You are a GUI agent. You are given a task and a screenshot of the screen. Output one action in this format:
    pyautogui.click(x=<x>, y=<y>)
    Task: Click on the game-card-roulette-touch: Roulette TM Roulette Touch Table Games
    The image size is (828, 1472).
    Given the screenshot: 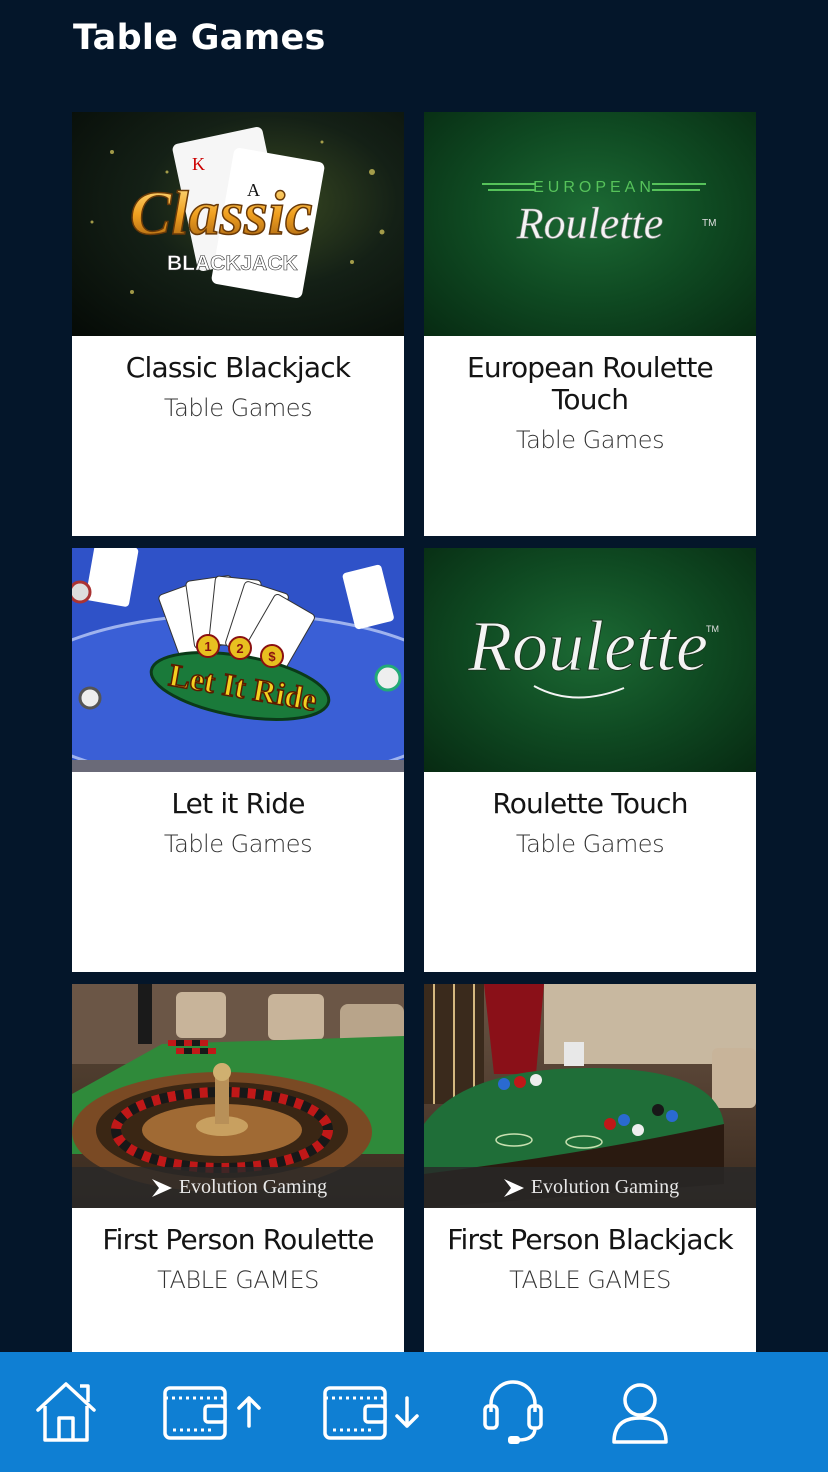 What is the action you would take?
    pyautogui.click(x=590, y=760)
    